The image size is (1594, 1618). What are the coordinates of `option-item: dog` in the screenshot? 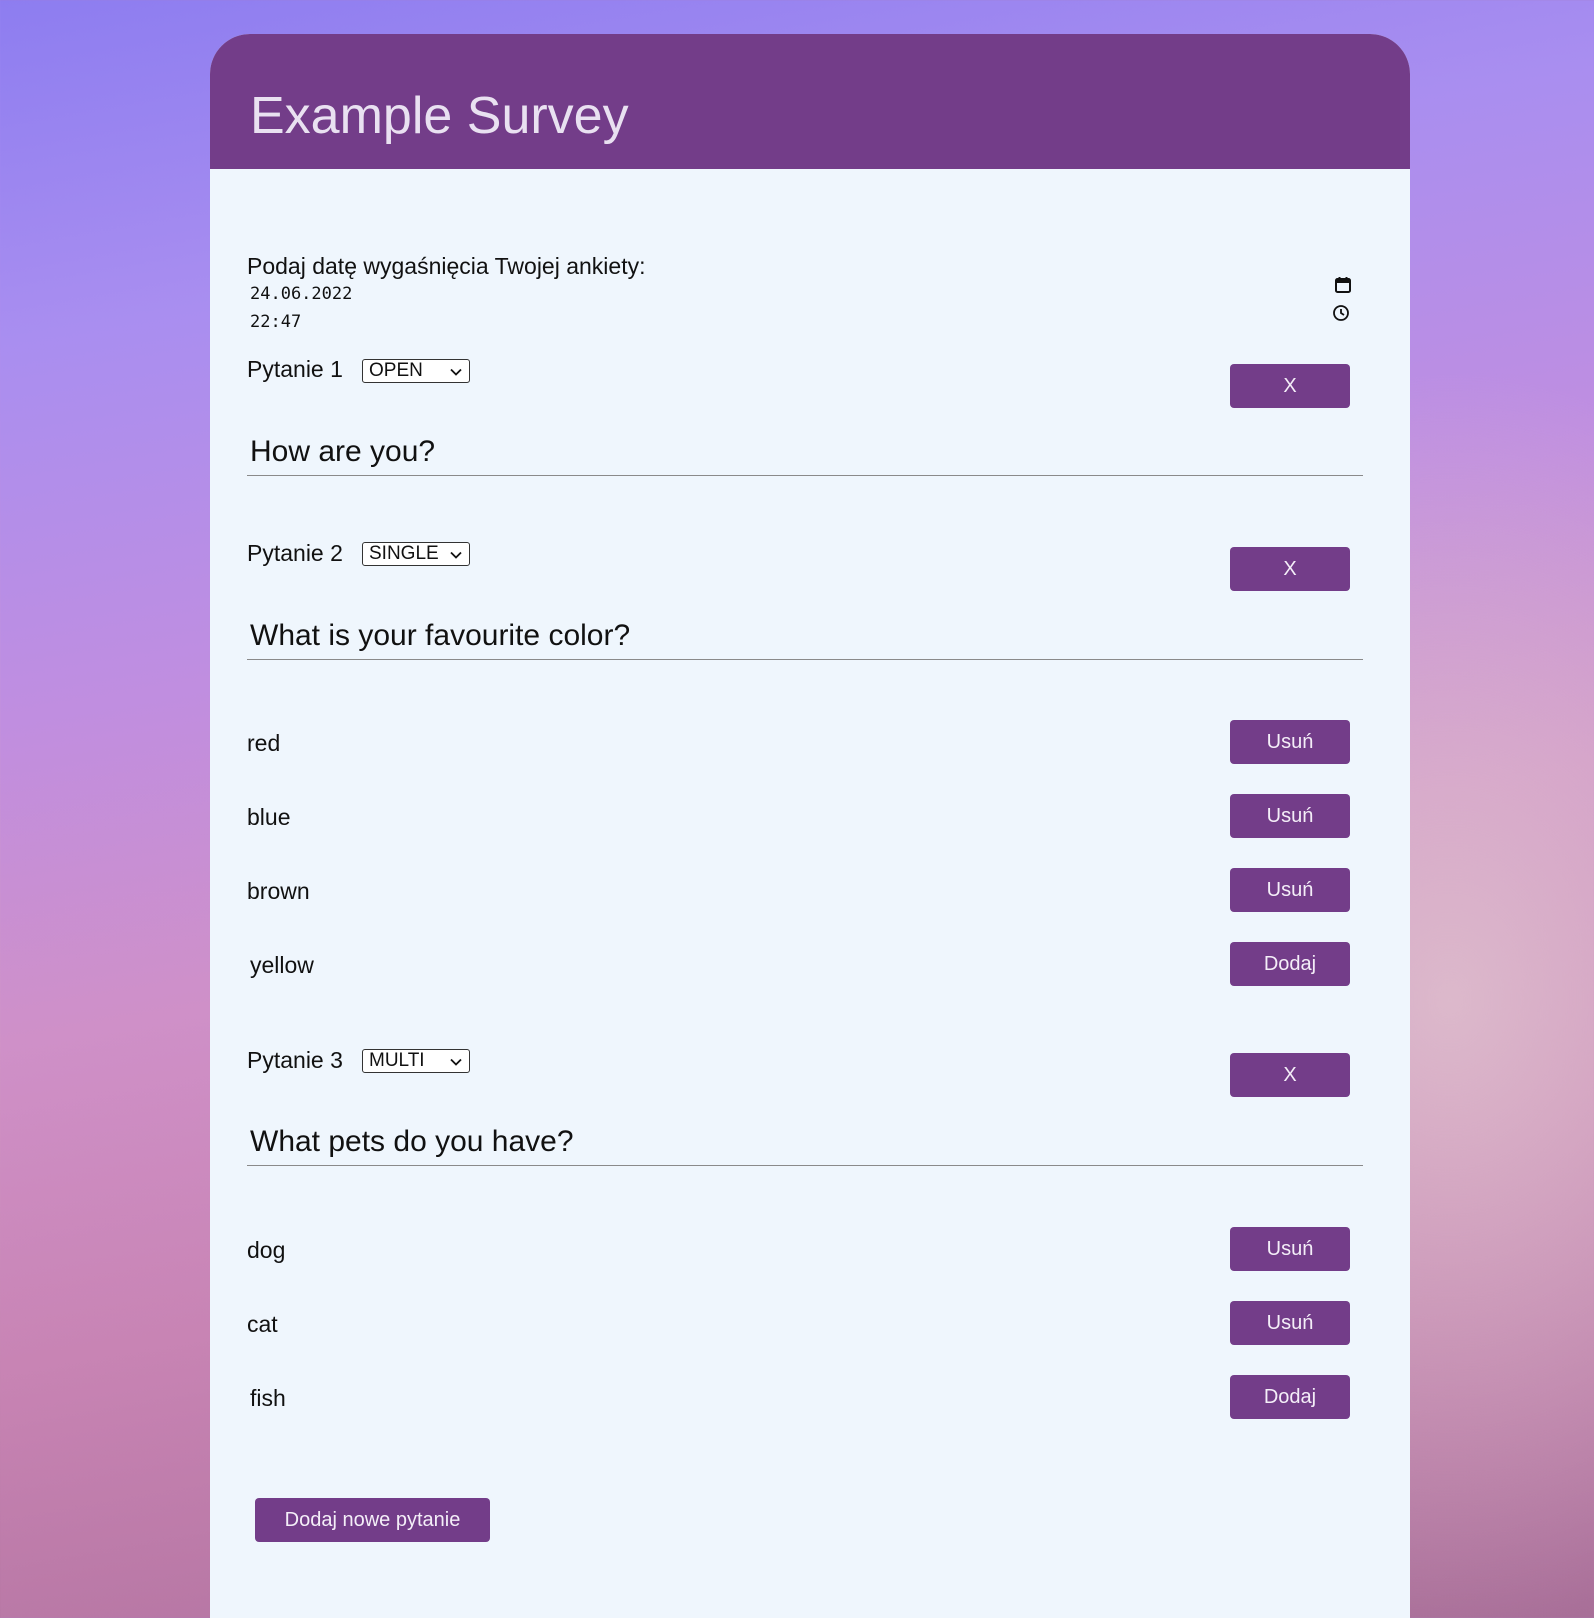 It's located at (266, 1250).